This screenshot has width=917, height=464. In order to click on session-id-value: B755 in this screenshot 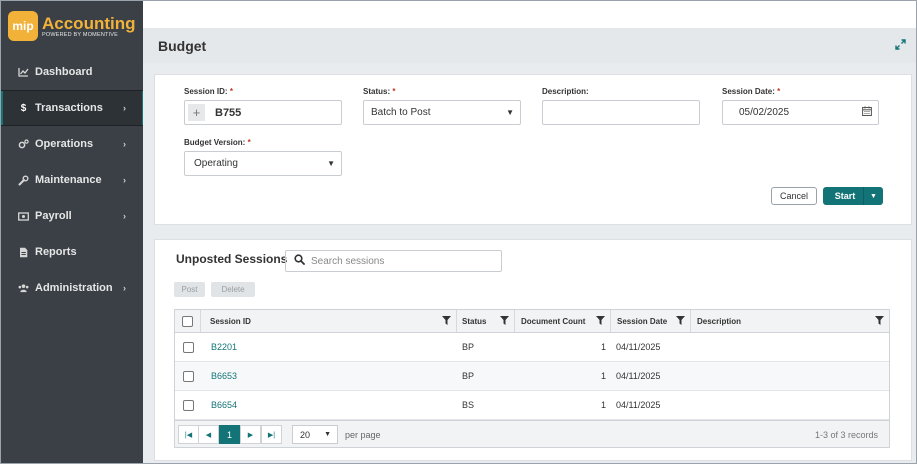, I will do `click(228, 112)`.